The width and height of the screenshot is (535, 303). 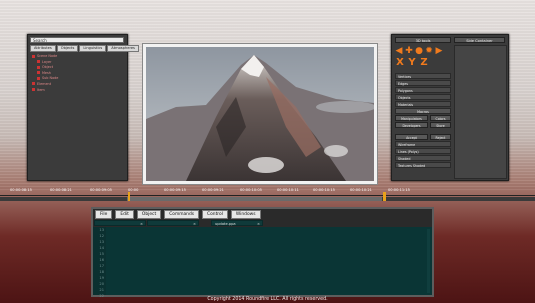 What do you see at coordinates (440, 137) in the screenshot?
I see `reject-button: Reject` at bounding box center [440, 137].